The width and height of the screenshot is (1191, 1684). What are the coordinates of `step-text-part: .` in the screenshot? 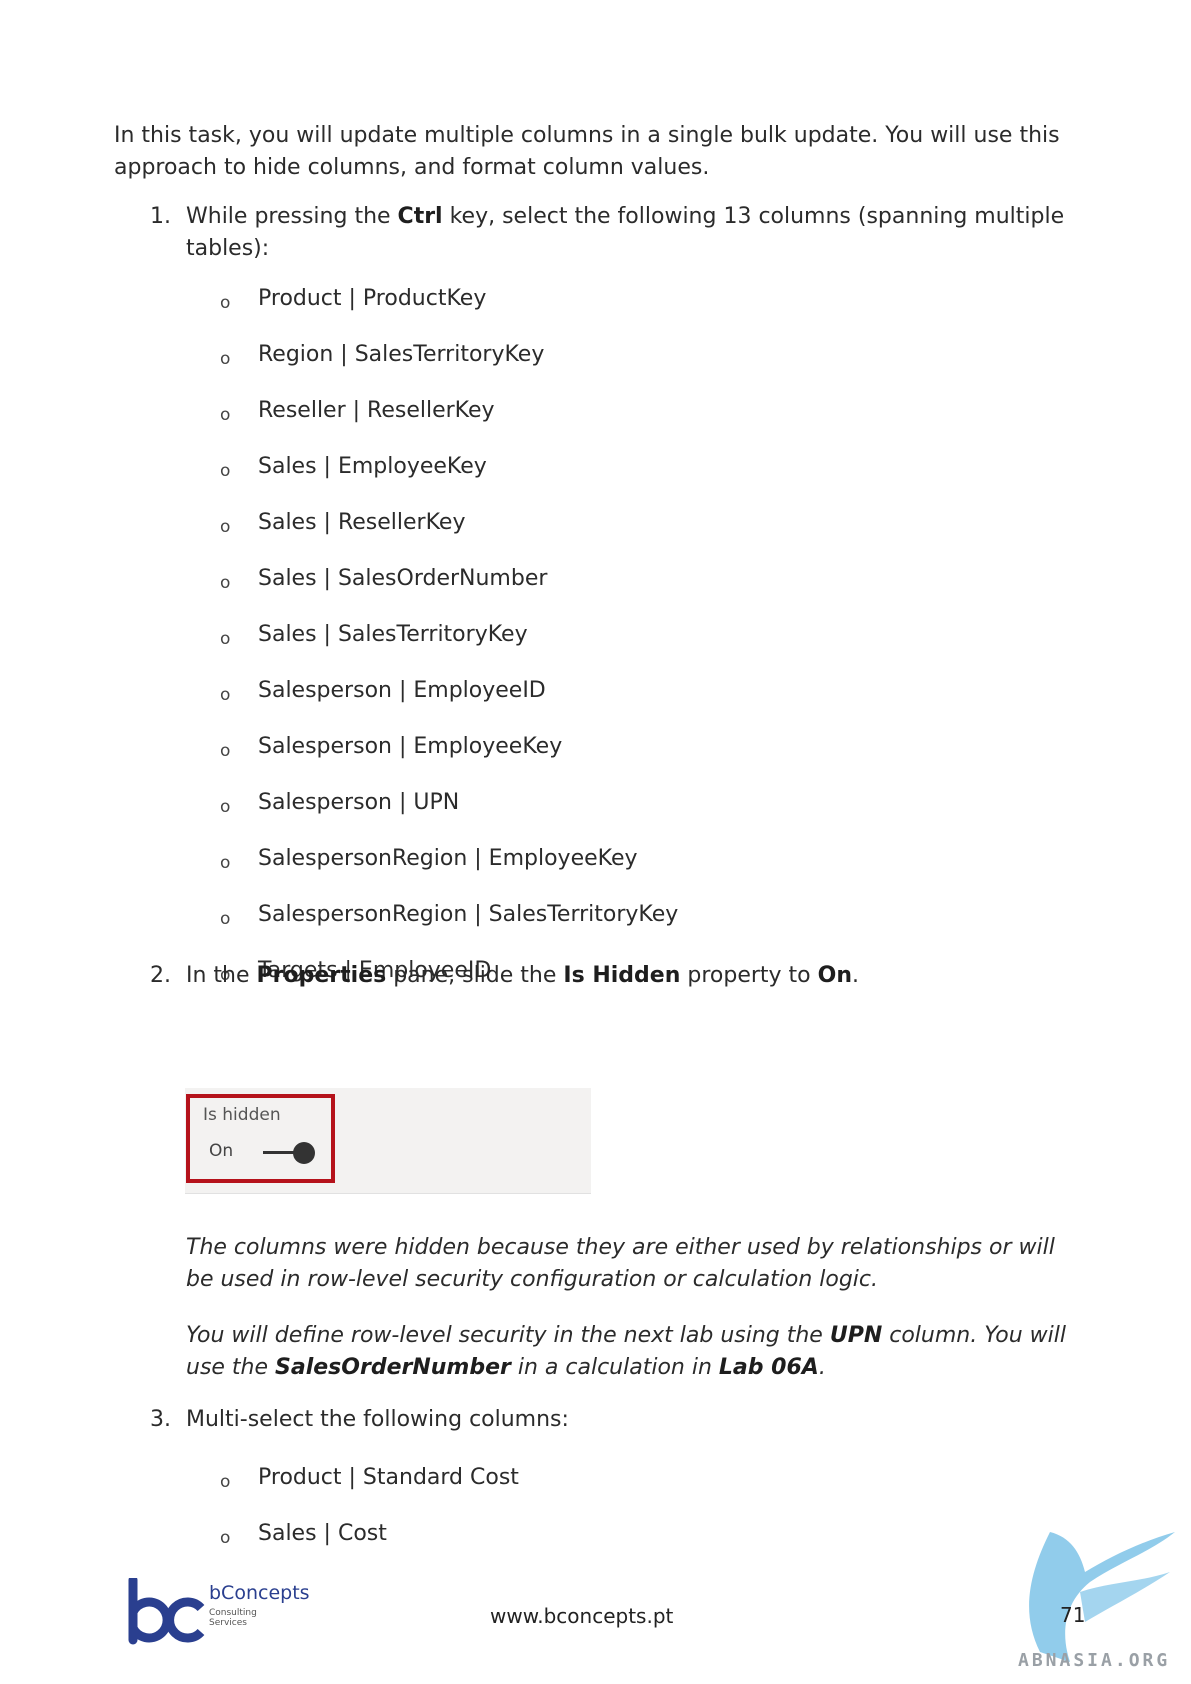 It's located at (856, 975).